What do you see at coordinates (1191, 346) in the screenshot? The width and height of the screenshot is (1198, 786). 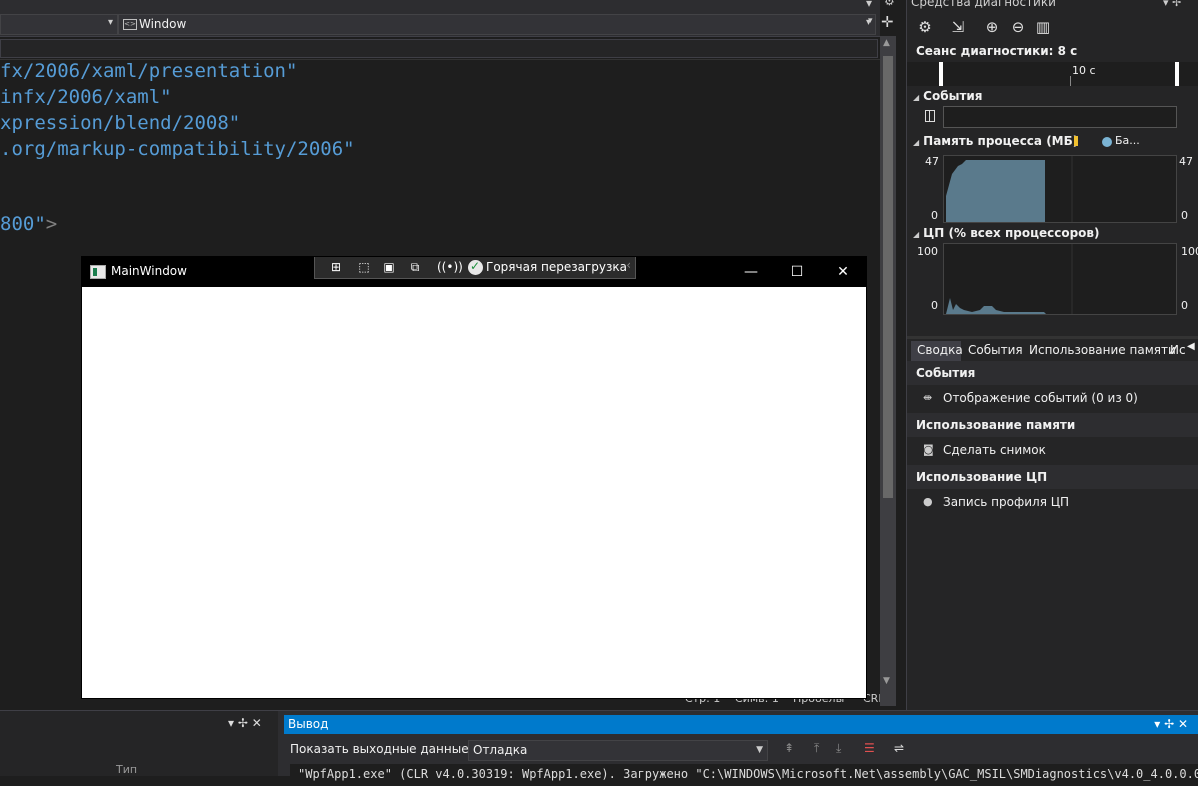 I see `tab-scroll-left-icon: ◀` at bounding box center [1191, 346].